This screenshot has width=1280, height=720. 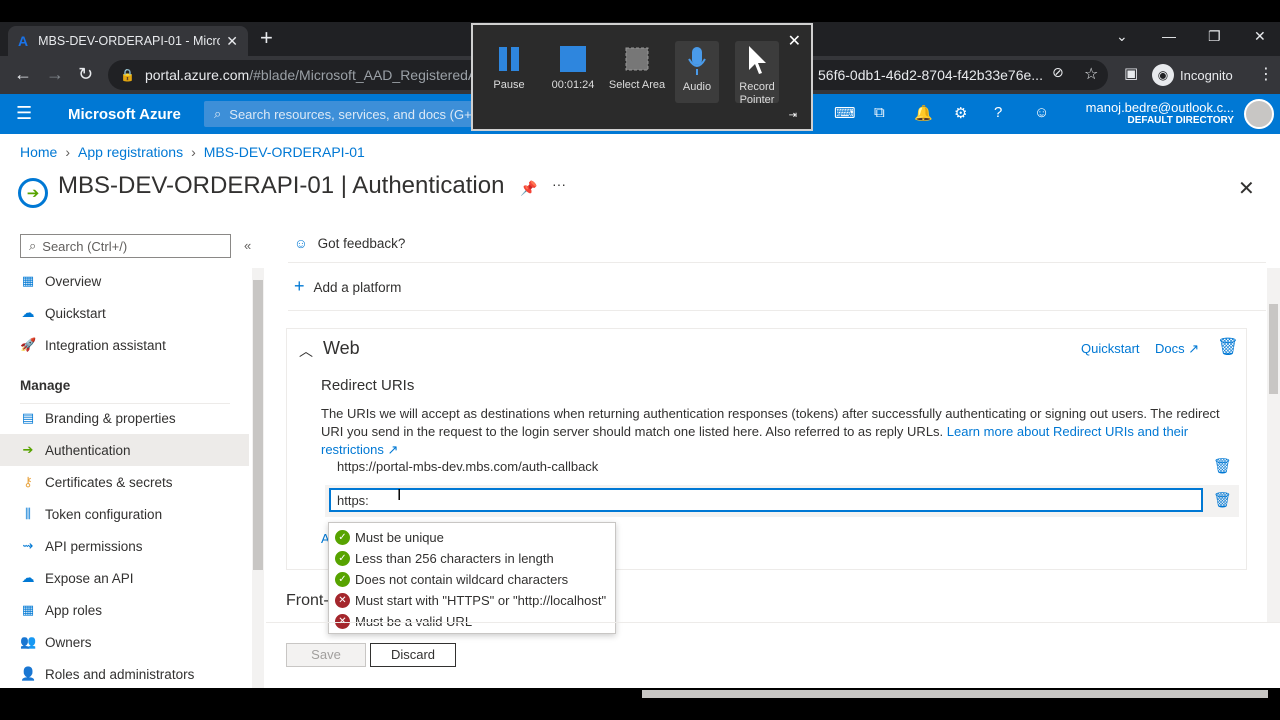 What do you see at coordinates (1091, 74) in the screenshot?
I see `star-icon: ☆` at bounding box center [1091, 74].